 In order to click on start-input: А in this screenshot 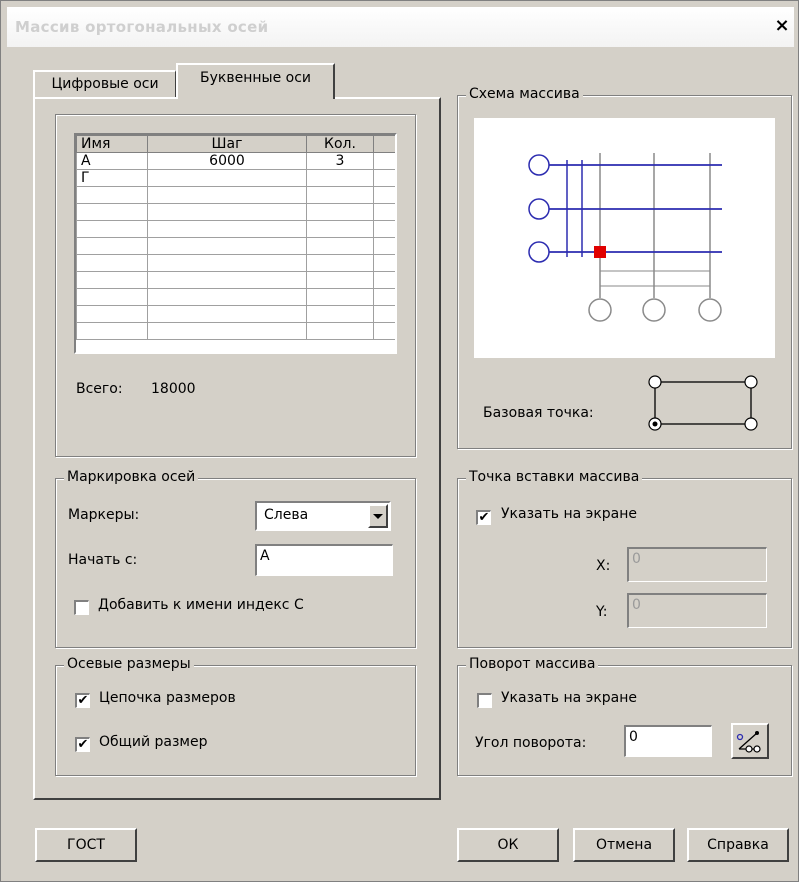, I will do `click(324, 560)`.